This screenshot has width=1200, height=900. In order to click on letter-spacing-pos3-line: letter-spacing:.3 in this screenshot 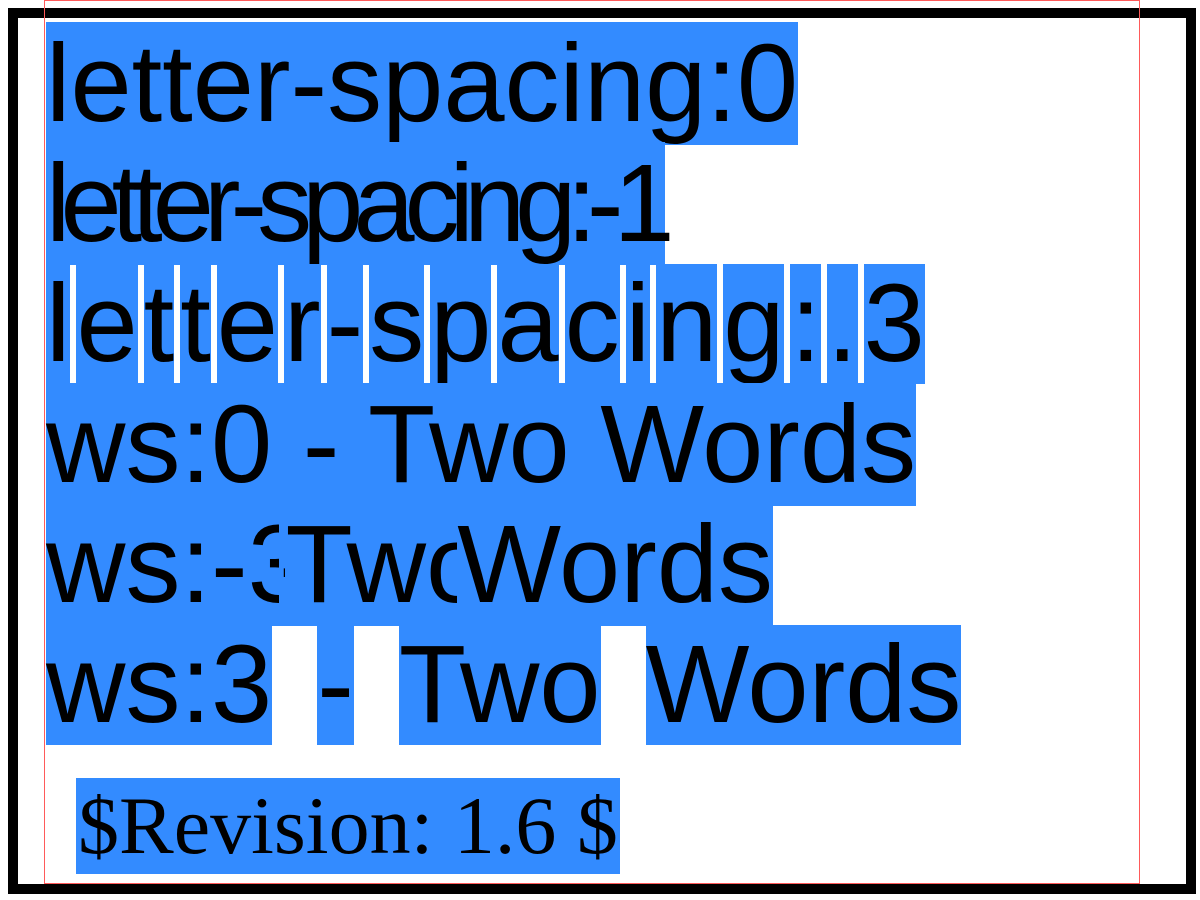, I will do `click(488, 324)`.